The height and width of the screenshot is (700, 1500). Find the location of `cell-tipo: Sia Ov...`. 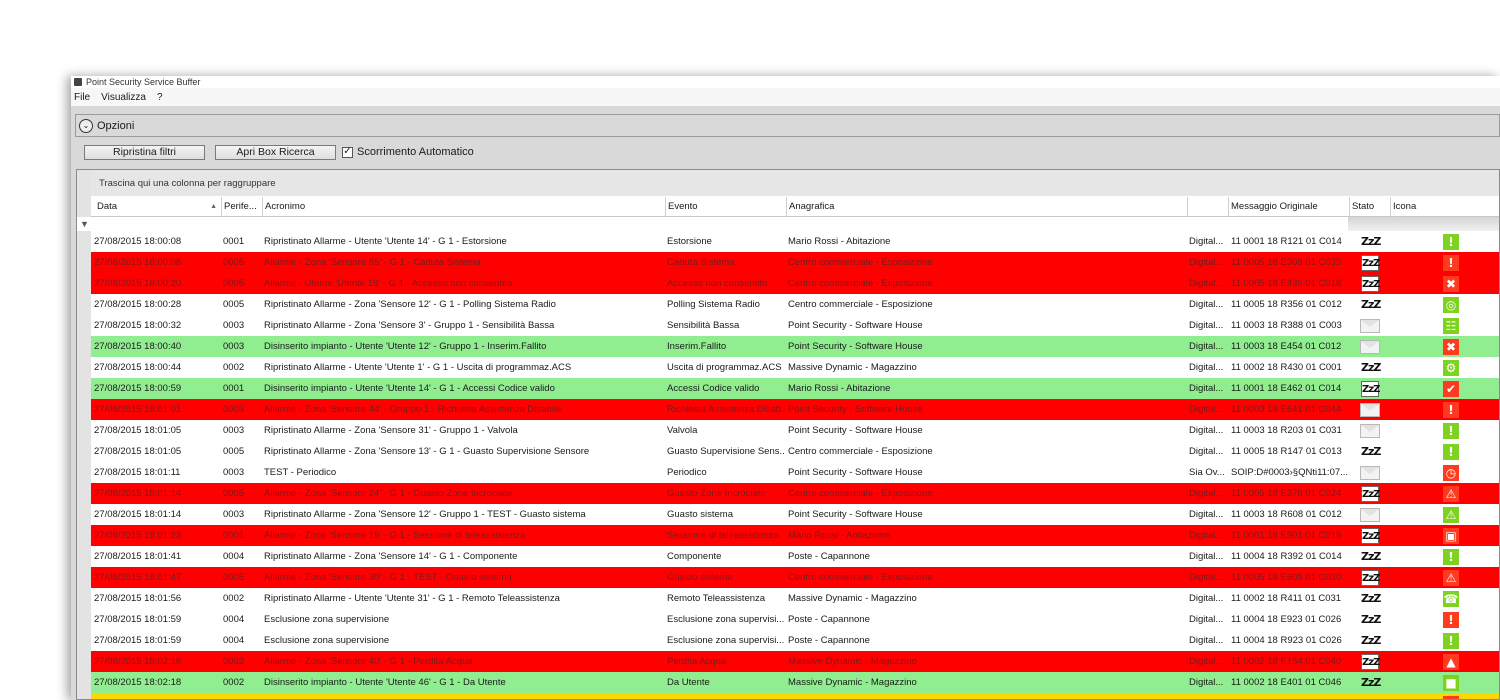

cell-tipo: Sia Ov... is located at coordinates (1207, 472).